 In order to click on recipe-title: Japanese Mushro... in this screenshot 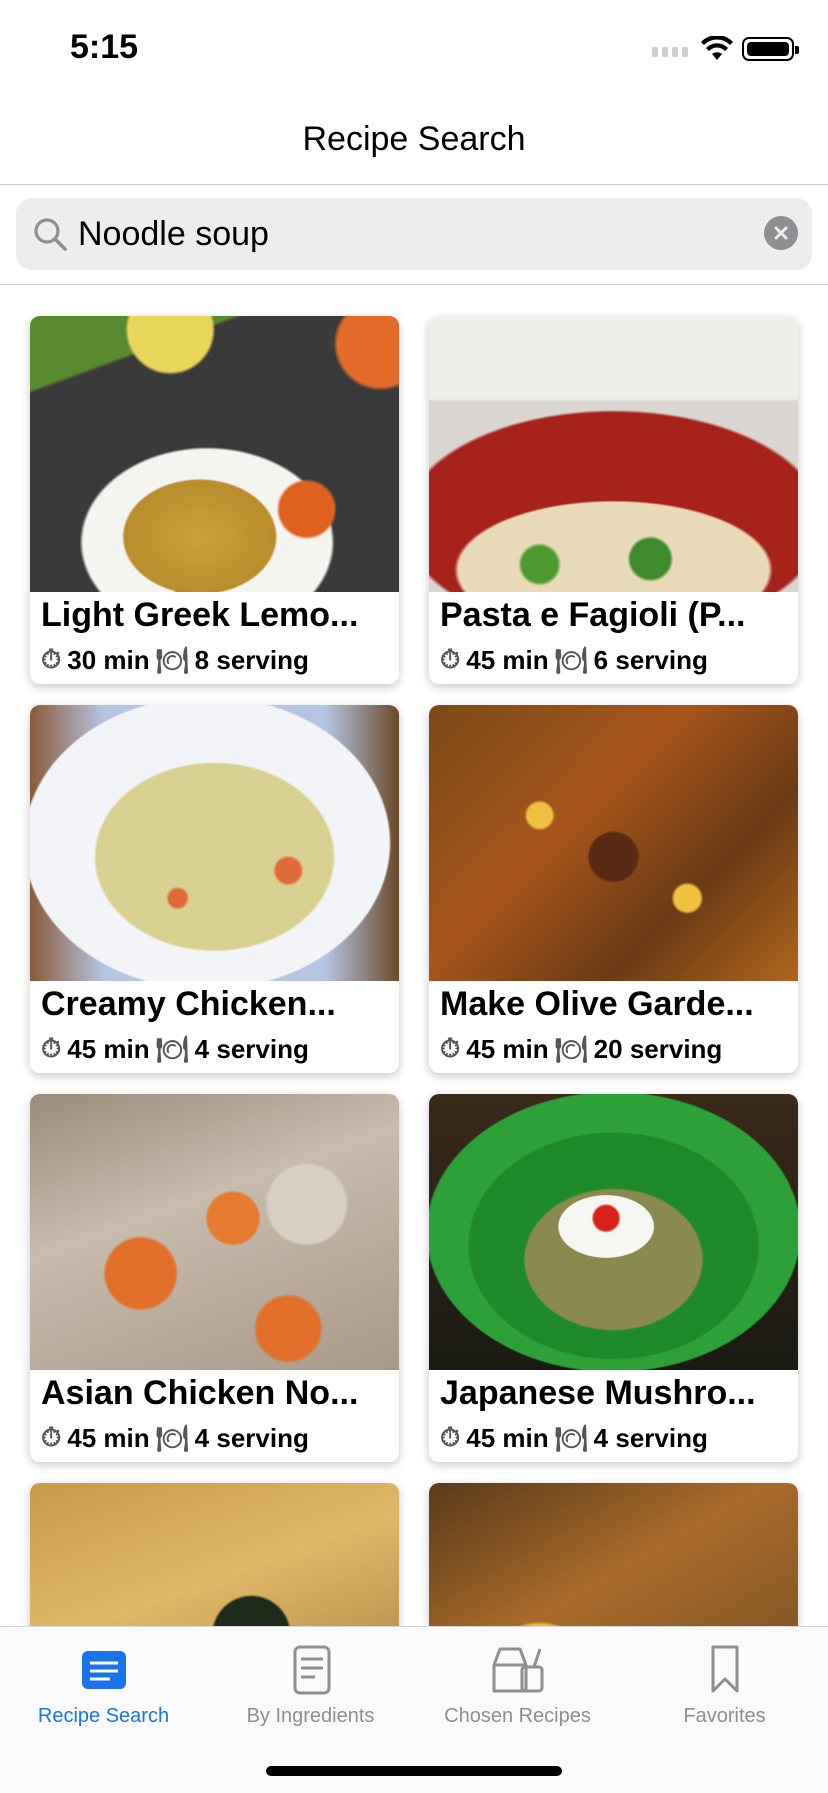, I will do `click(598, 1393)`.